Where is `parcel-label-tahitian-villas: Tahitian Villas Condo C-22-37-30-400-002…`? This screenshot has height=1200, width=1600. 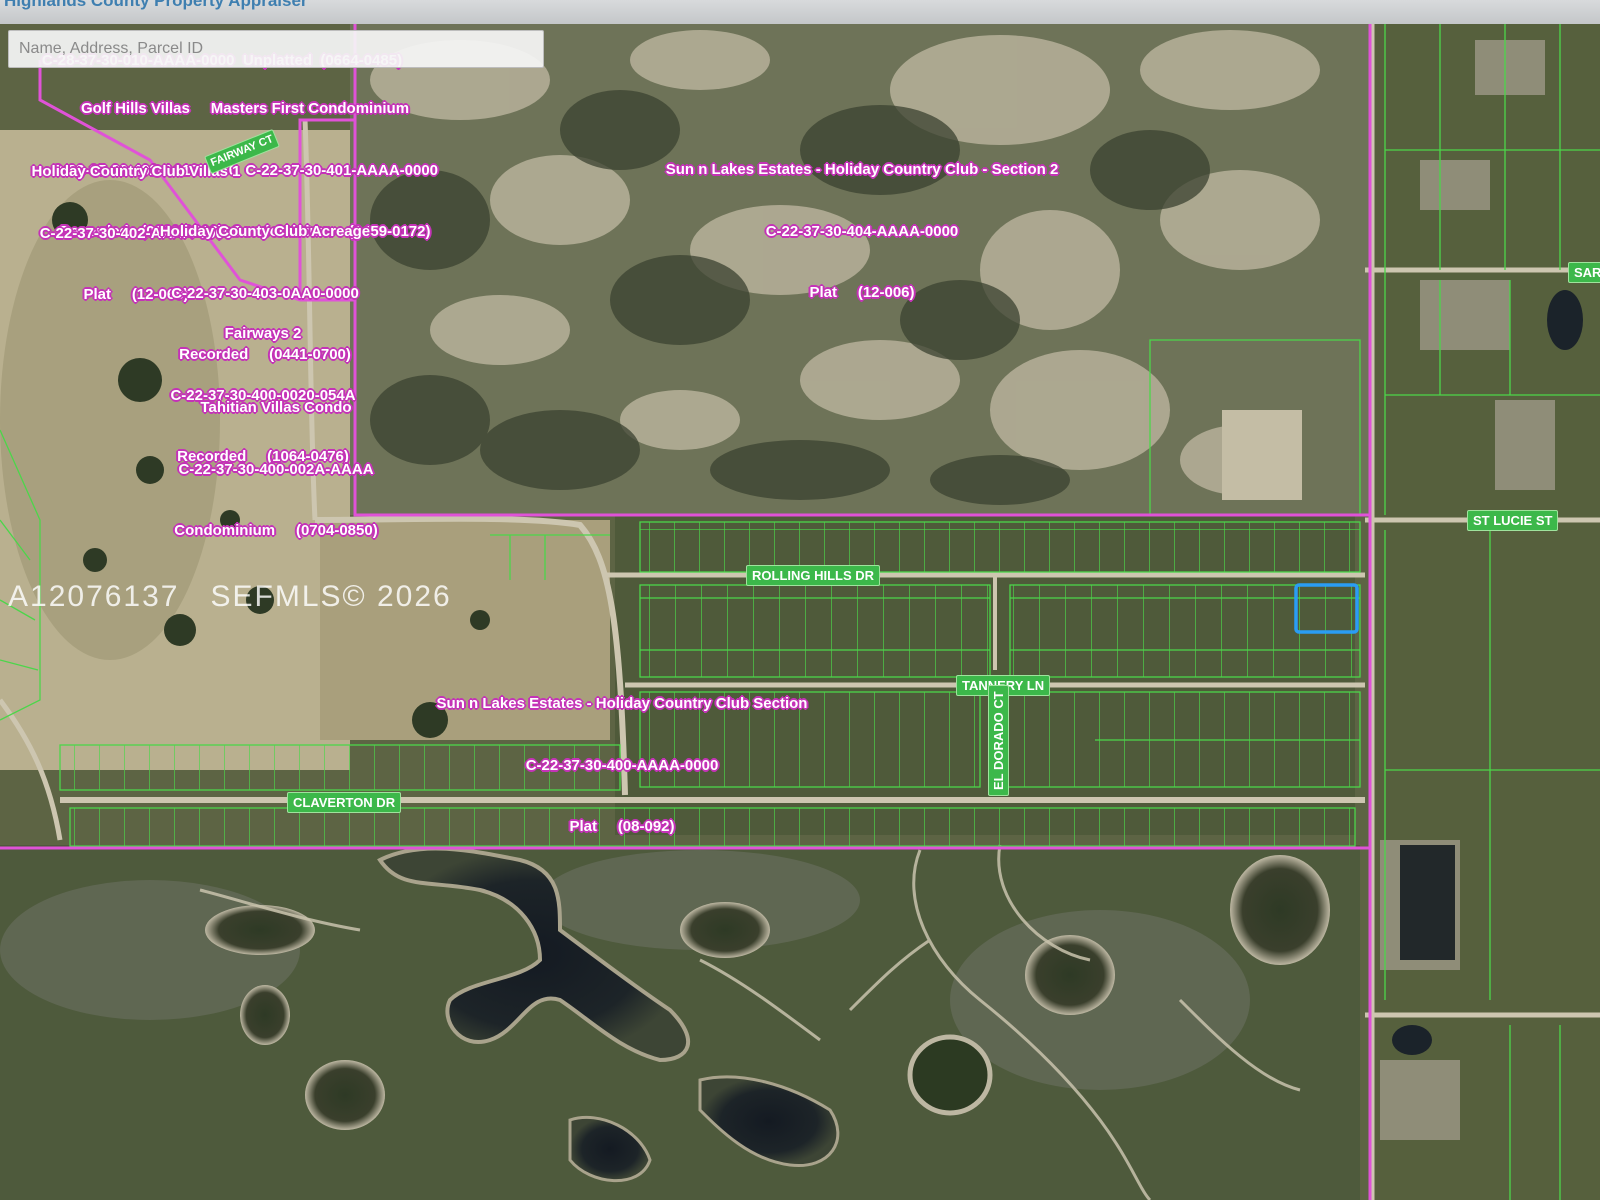
parcel-label-tahitian-villas: Tahitian Villas Condo C-22-37-30-400-002… is located at coordinates (276, 469).